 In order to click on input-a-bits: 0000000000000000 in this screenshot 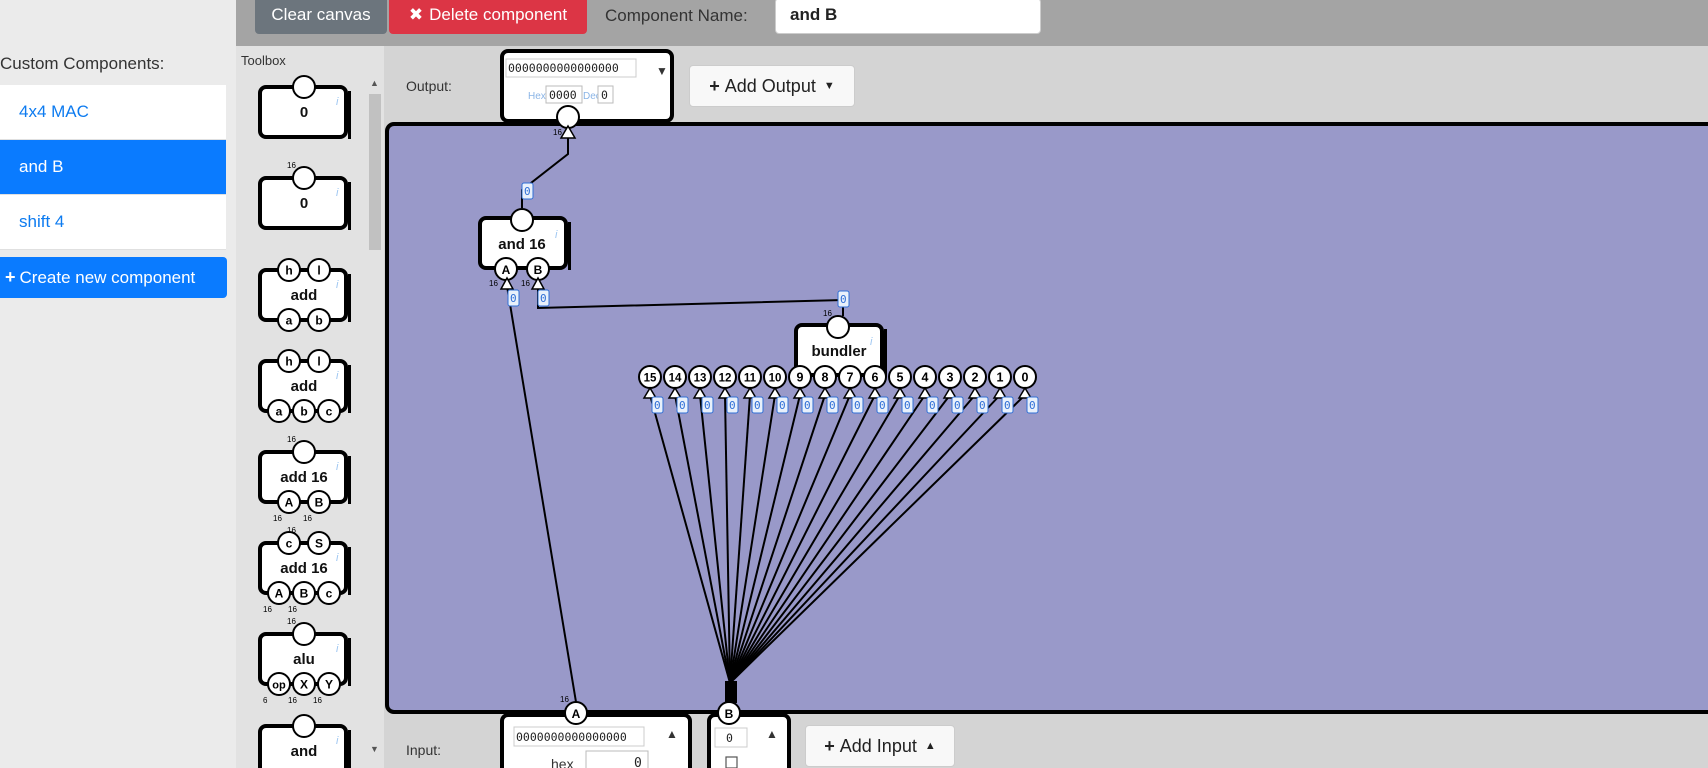, I will do `click(571, 737)`.